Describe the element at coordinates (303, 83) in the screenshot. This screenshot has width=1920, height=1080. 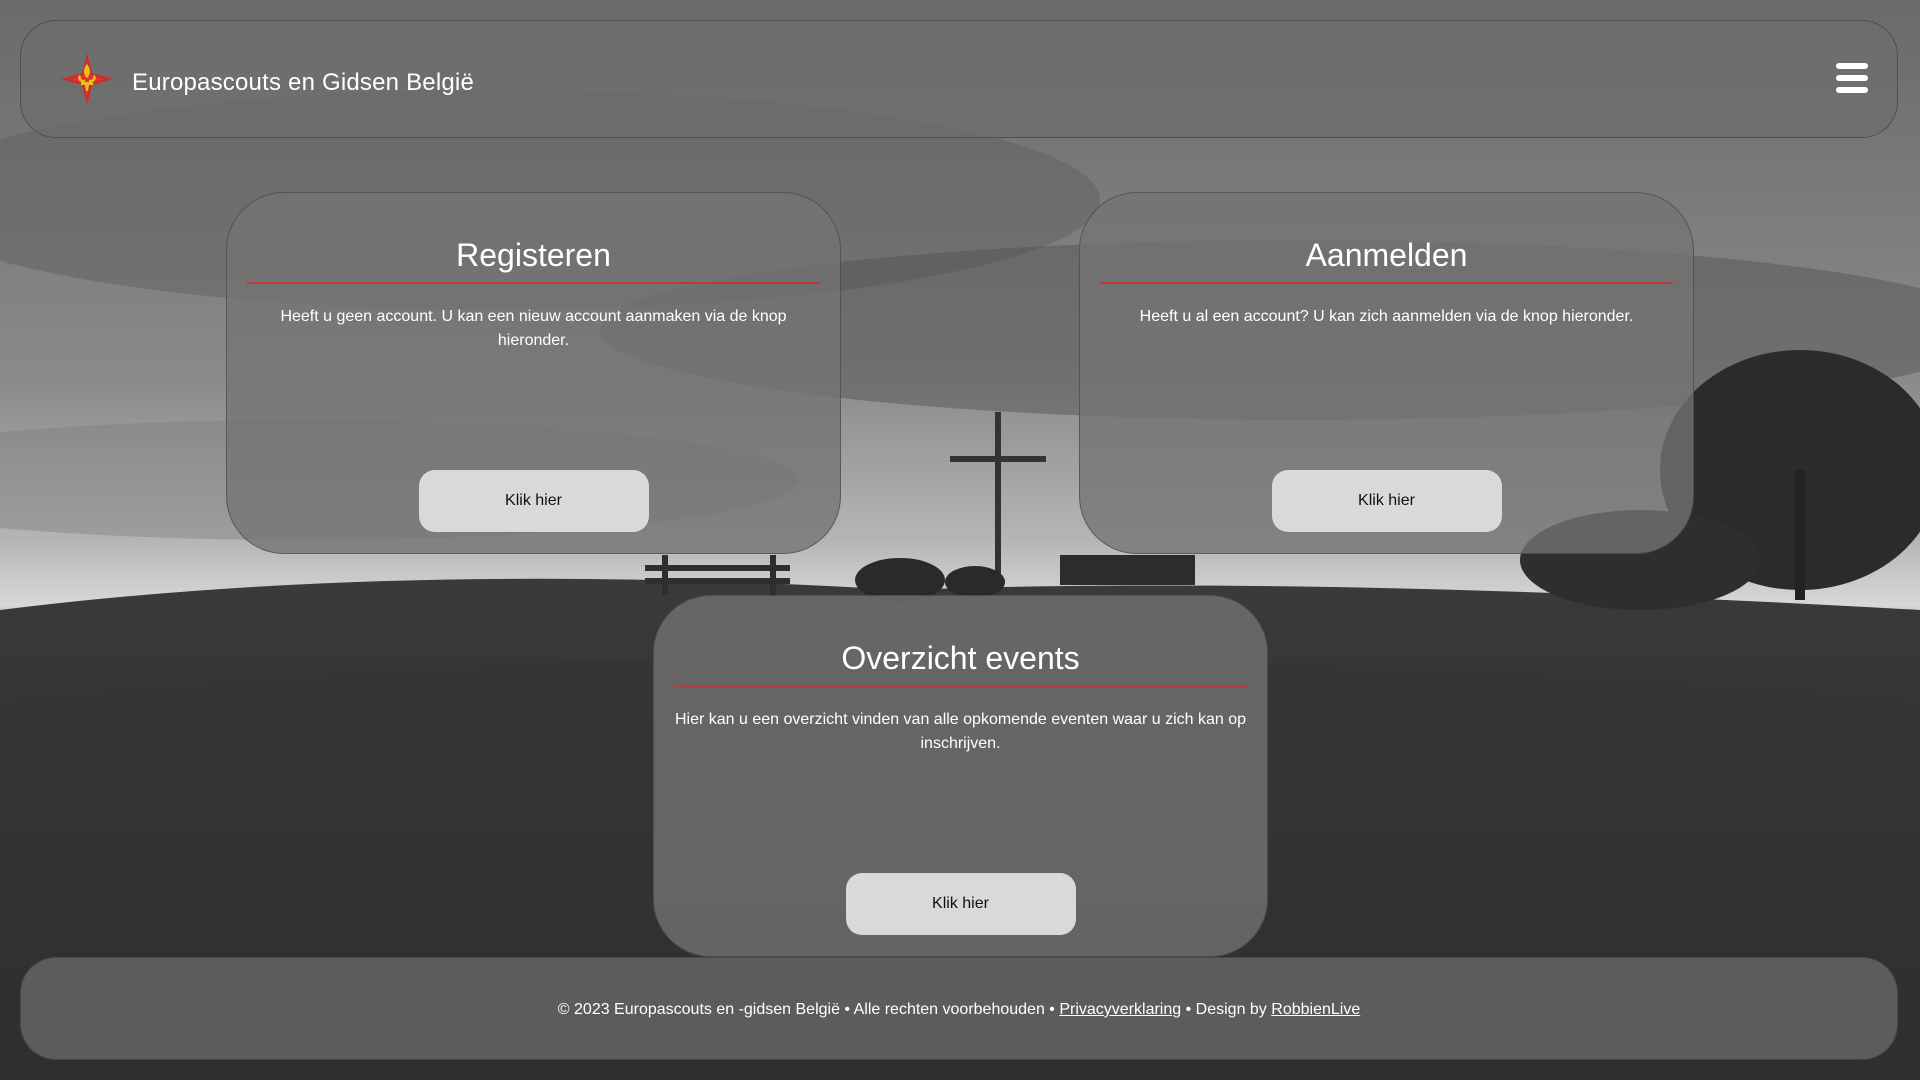
I see `brand-title: Europascouts en Gidsen België` at that location.